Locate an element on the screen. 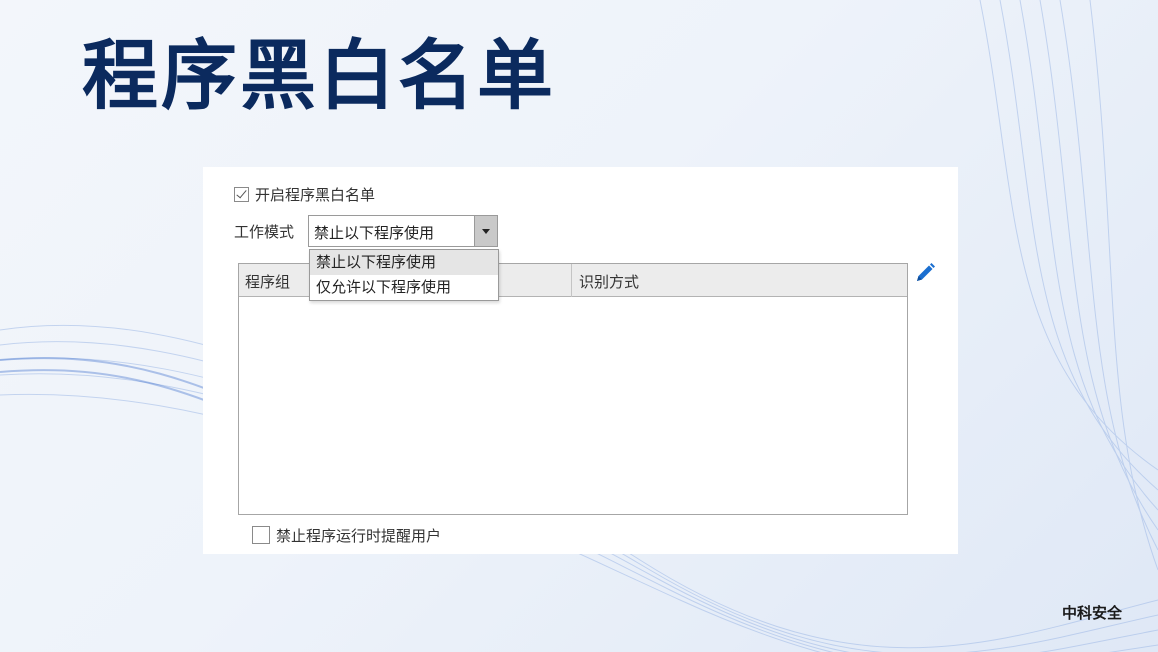 Image resolution: width=1158 pixels, height=652 pixels. dropdown-option-allow-only: 仅允许以下程序使用 is located at coordinates (404, 287).